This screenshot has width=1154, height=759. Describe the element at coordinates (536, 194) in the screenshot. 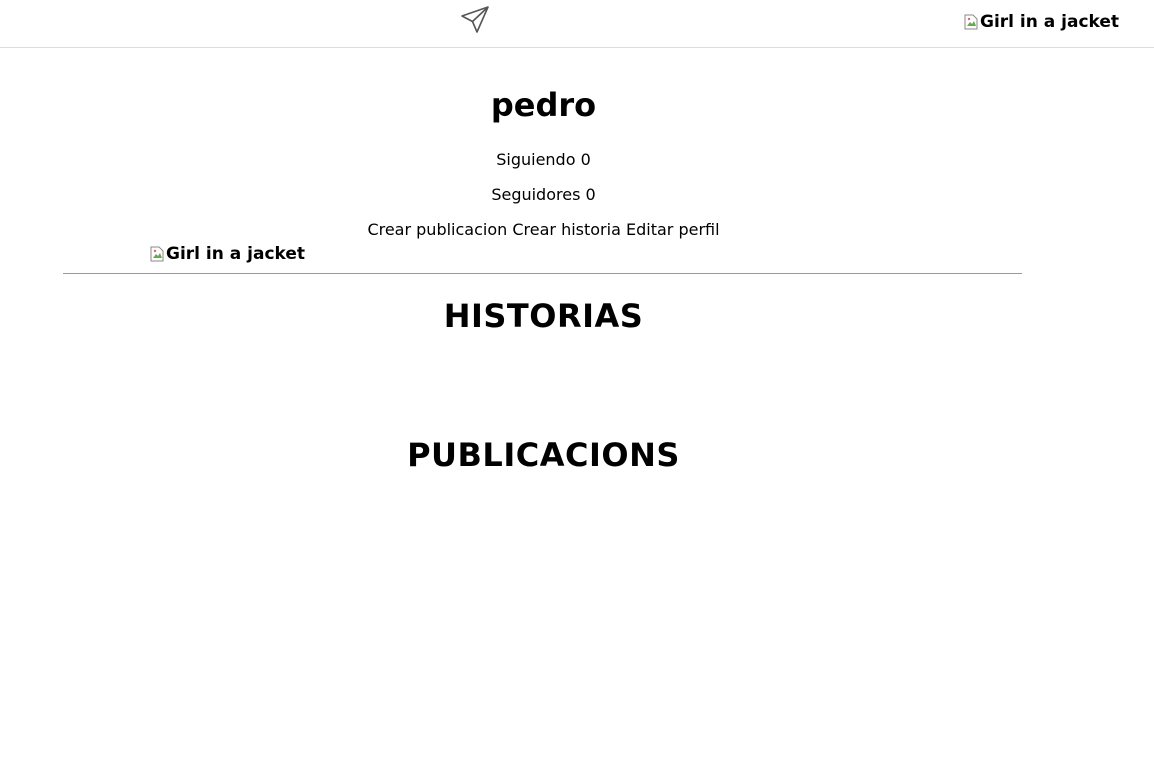

I see `followers-label: Seguidores` at that location.